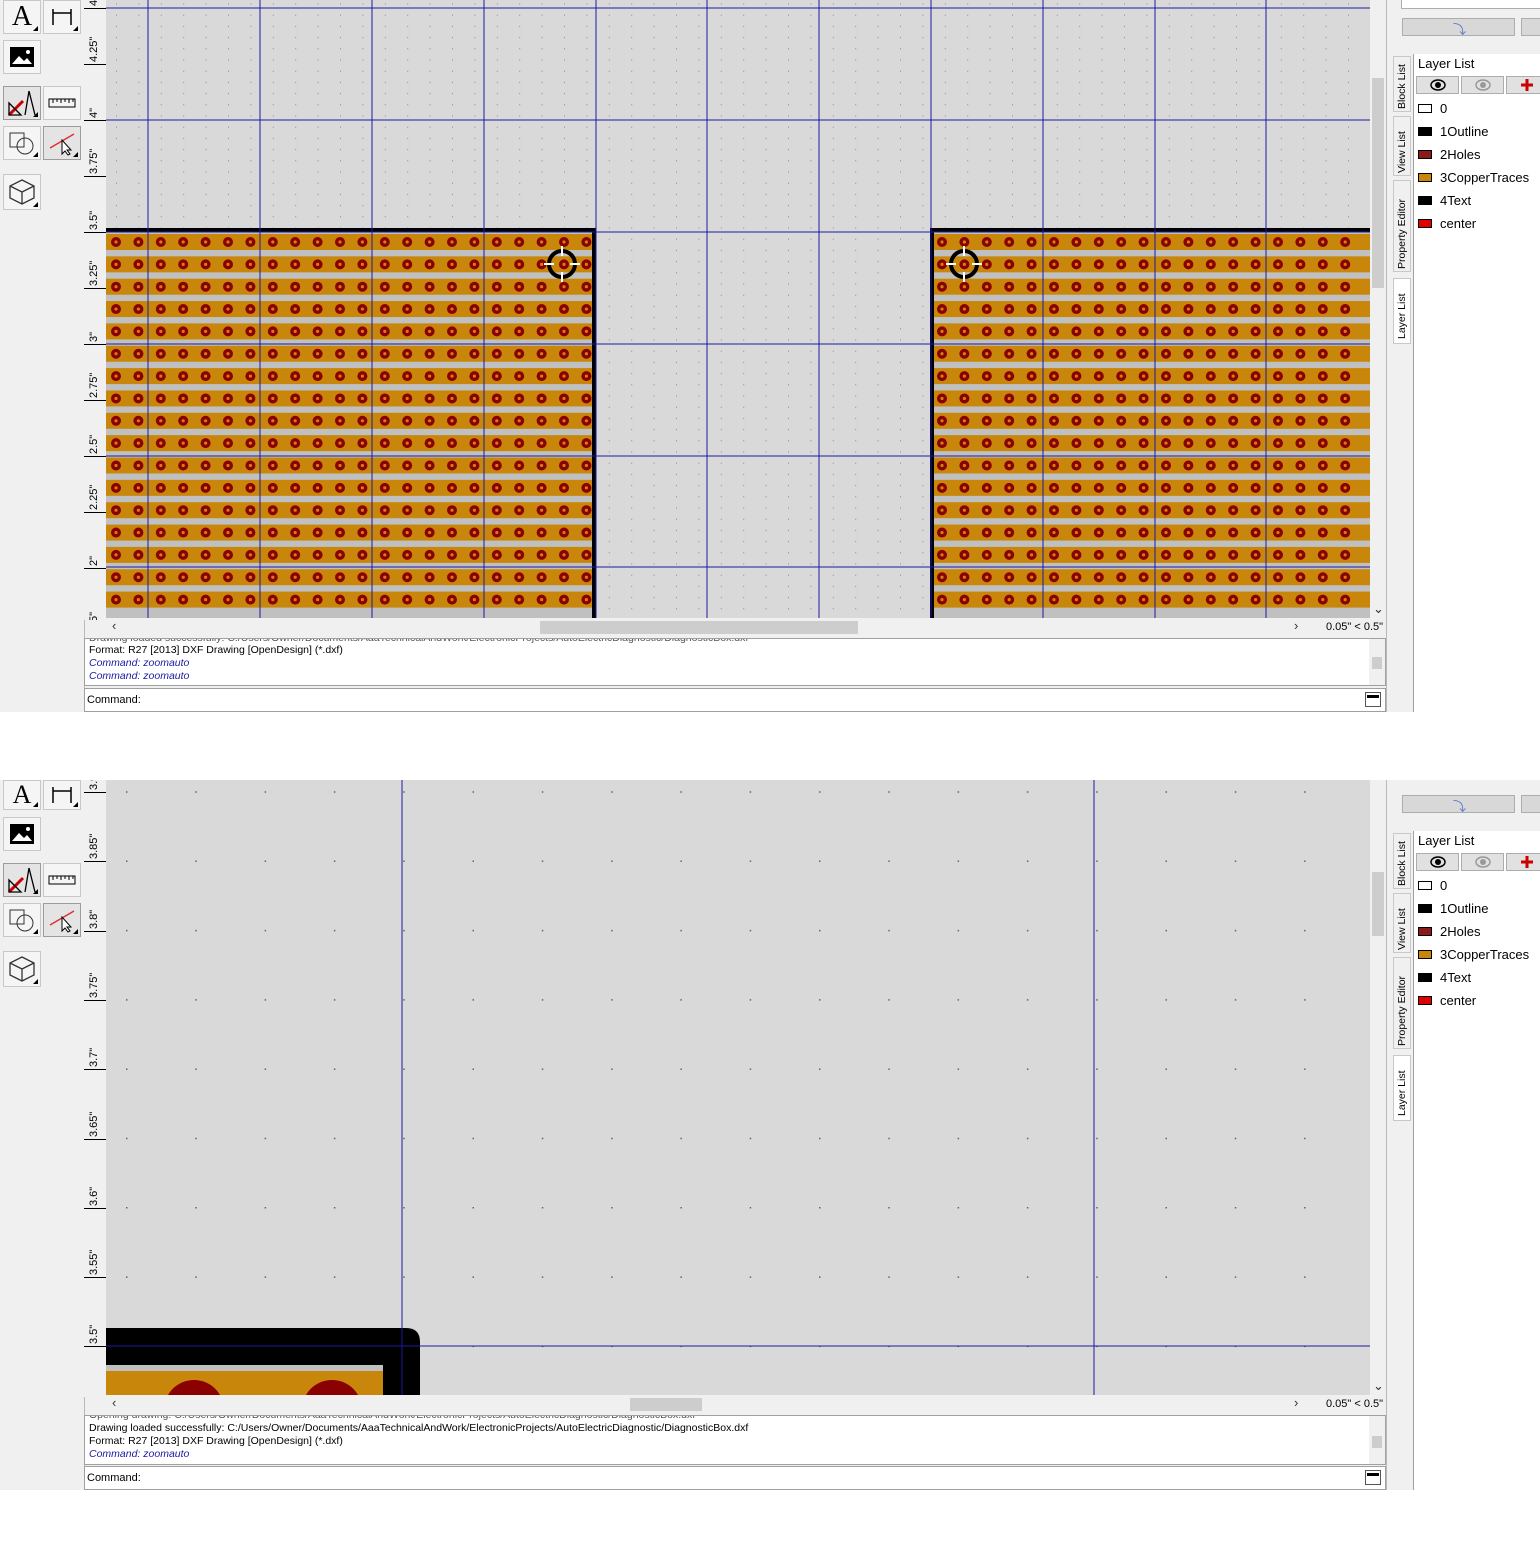 Image resolution: width=1540 pixels, height=1564 pixels. What do you see at coordinates (1446, 840) in the screenshot?
I see `layer-list-title: Layer List` at bounding box center [1446, 840].